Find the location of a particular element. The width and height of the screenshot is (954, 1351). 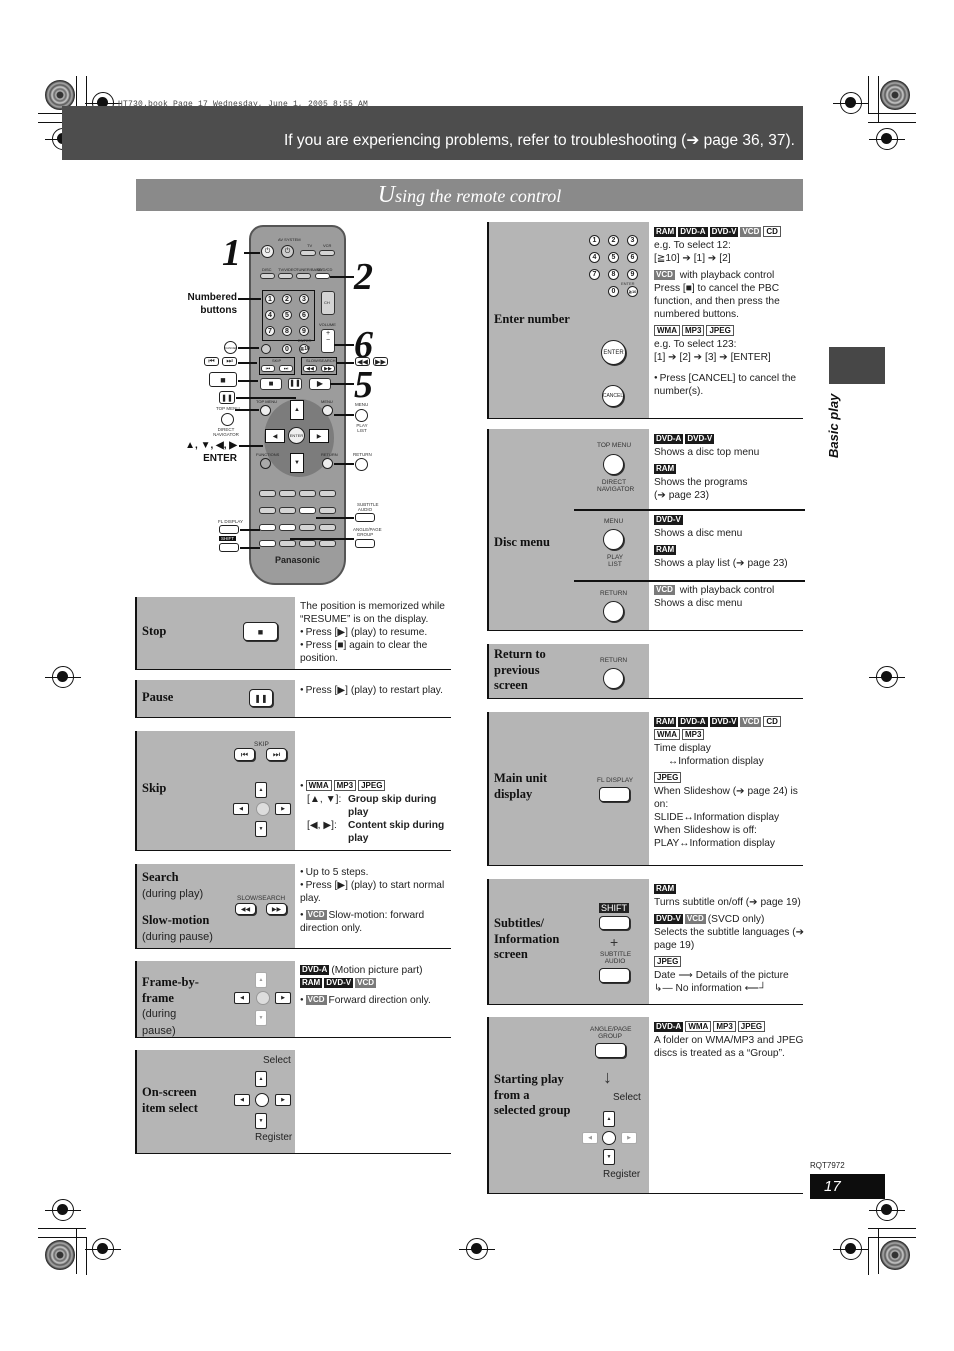

register-label: Register is located at coordinates (622, 1174).